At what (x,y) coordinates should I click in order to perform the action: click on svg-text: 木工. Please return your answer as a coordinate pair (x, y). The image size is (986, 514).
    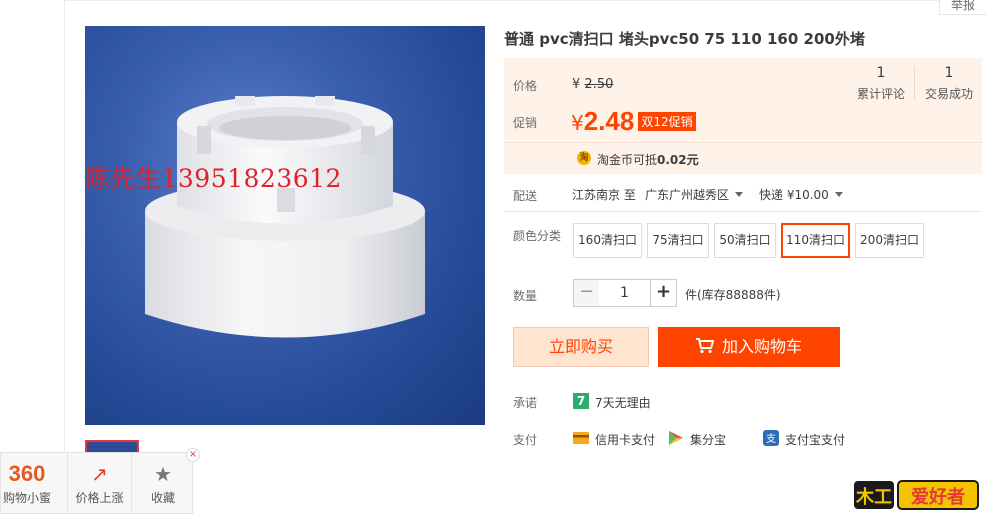
    Looking at the image, I should click on (873, 497).